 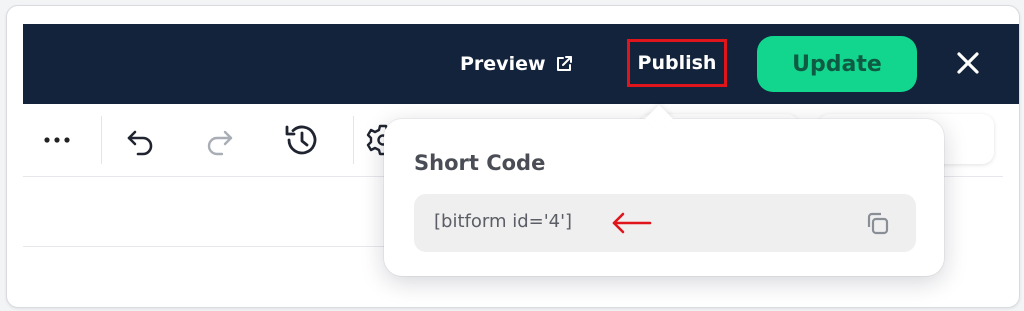 I want to click on history-button, so click(x=301, y=140).